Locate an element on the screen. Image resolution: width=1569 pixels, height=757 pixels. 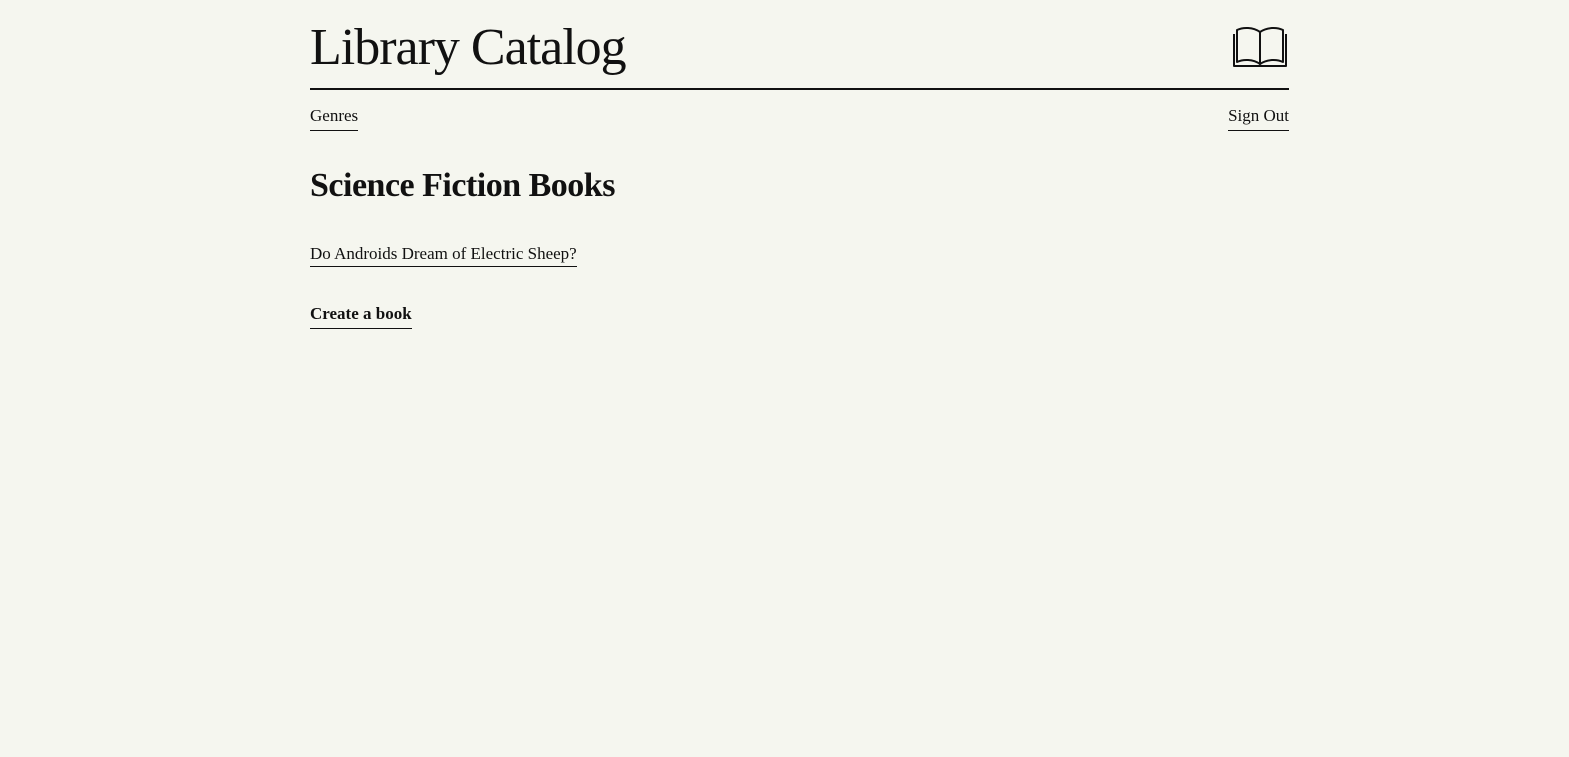
app-title: Library Catalog is located at coordinates (468, 47).